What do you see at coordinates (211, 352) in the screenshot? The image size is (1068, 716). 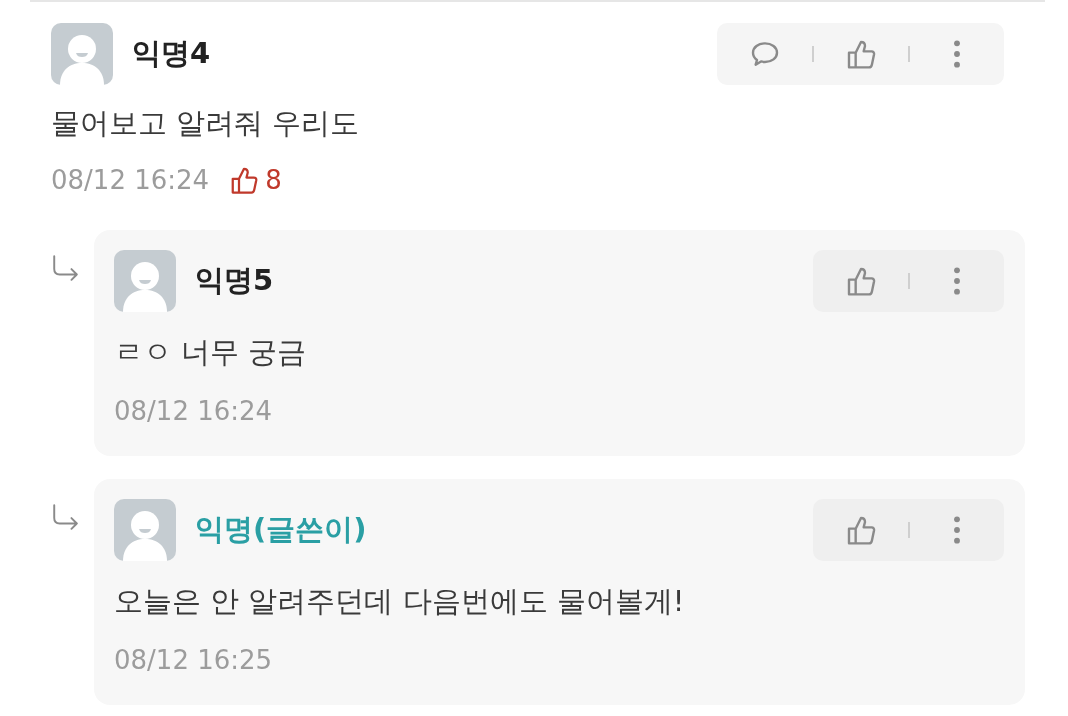 I see `comment-text: ㄹㅇ 너무 궁금` at bounding box center [211, 352].